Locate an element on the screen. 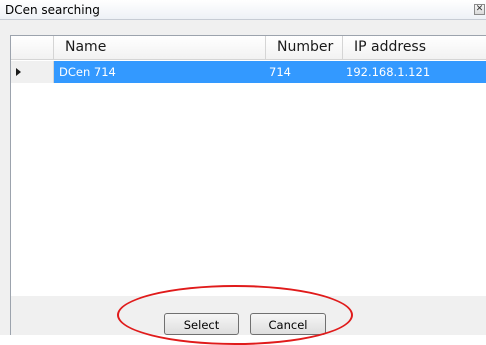 This screenshot has width=486, height=345. window-title: DCen searching is located at coordinates (52, 10).